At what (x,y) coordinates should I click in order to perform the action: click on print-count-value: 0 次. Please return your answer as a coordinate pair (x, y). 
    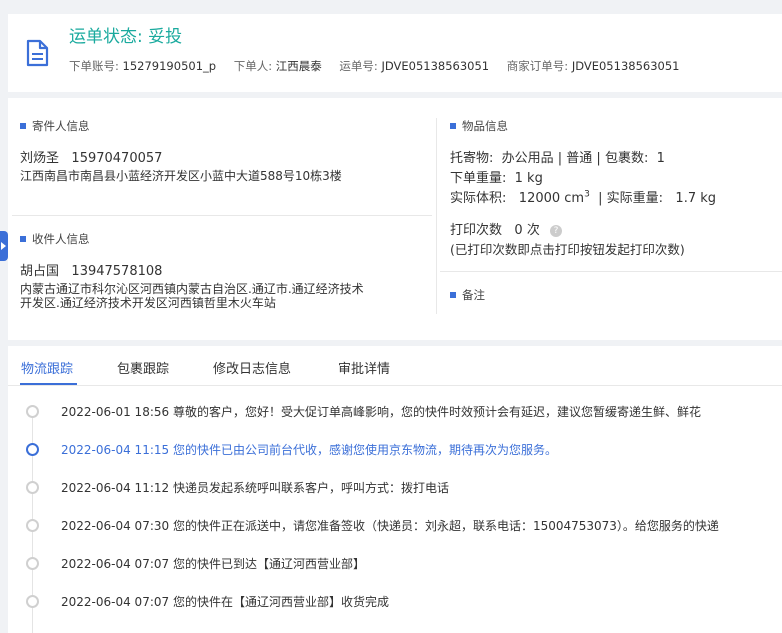
    Looking at the image, I should click on (527, 230).